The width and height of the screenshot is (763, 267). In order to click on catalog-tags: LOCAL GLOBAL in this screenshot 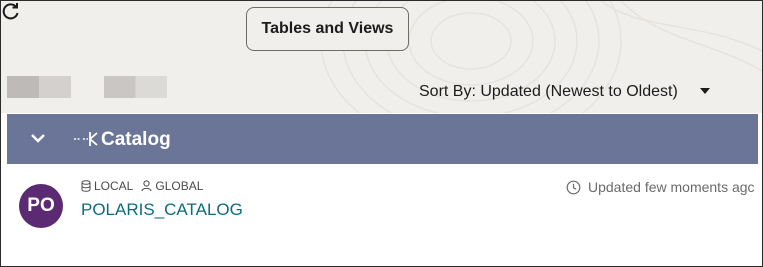, I will do `click(146, 186)`.